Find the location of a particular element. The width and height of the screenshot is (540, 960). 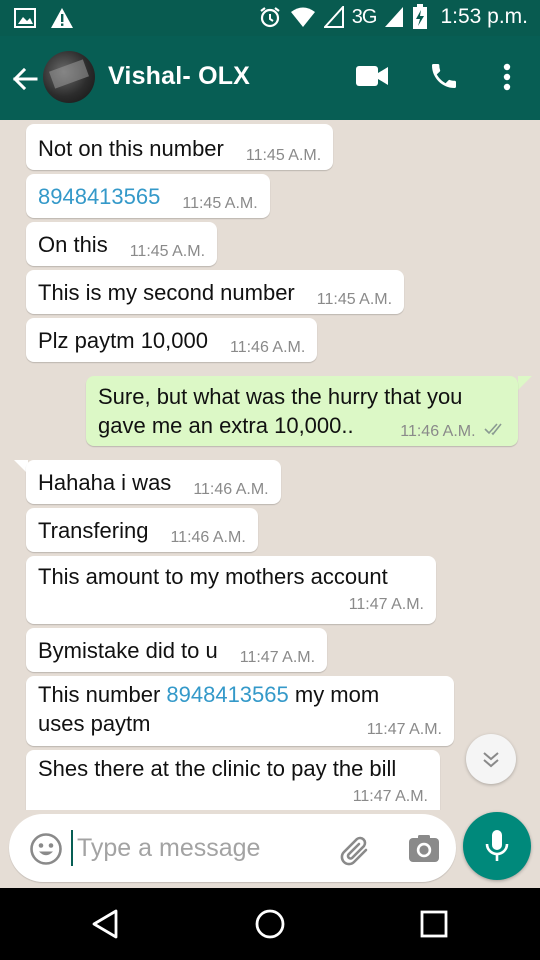

voice-record-button is located at coordinates (497, 846).